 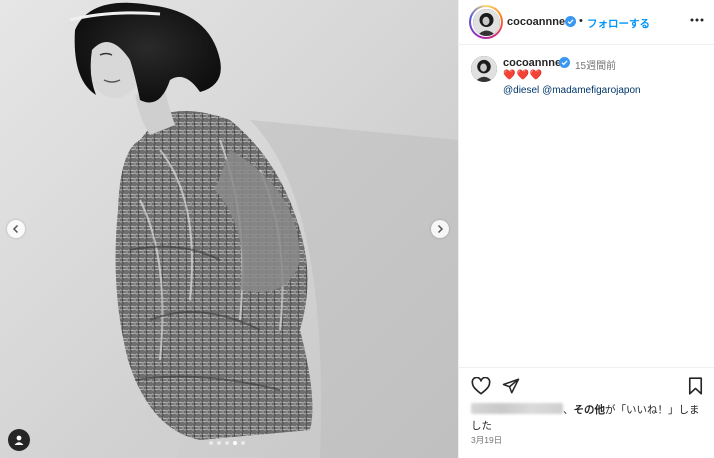 I want to click on post-header: cocoannne • フォローする, so click(x=586, y=22).